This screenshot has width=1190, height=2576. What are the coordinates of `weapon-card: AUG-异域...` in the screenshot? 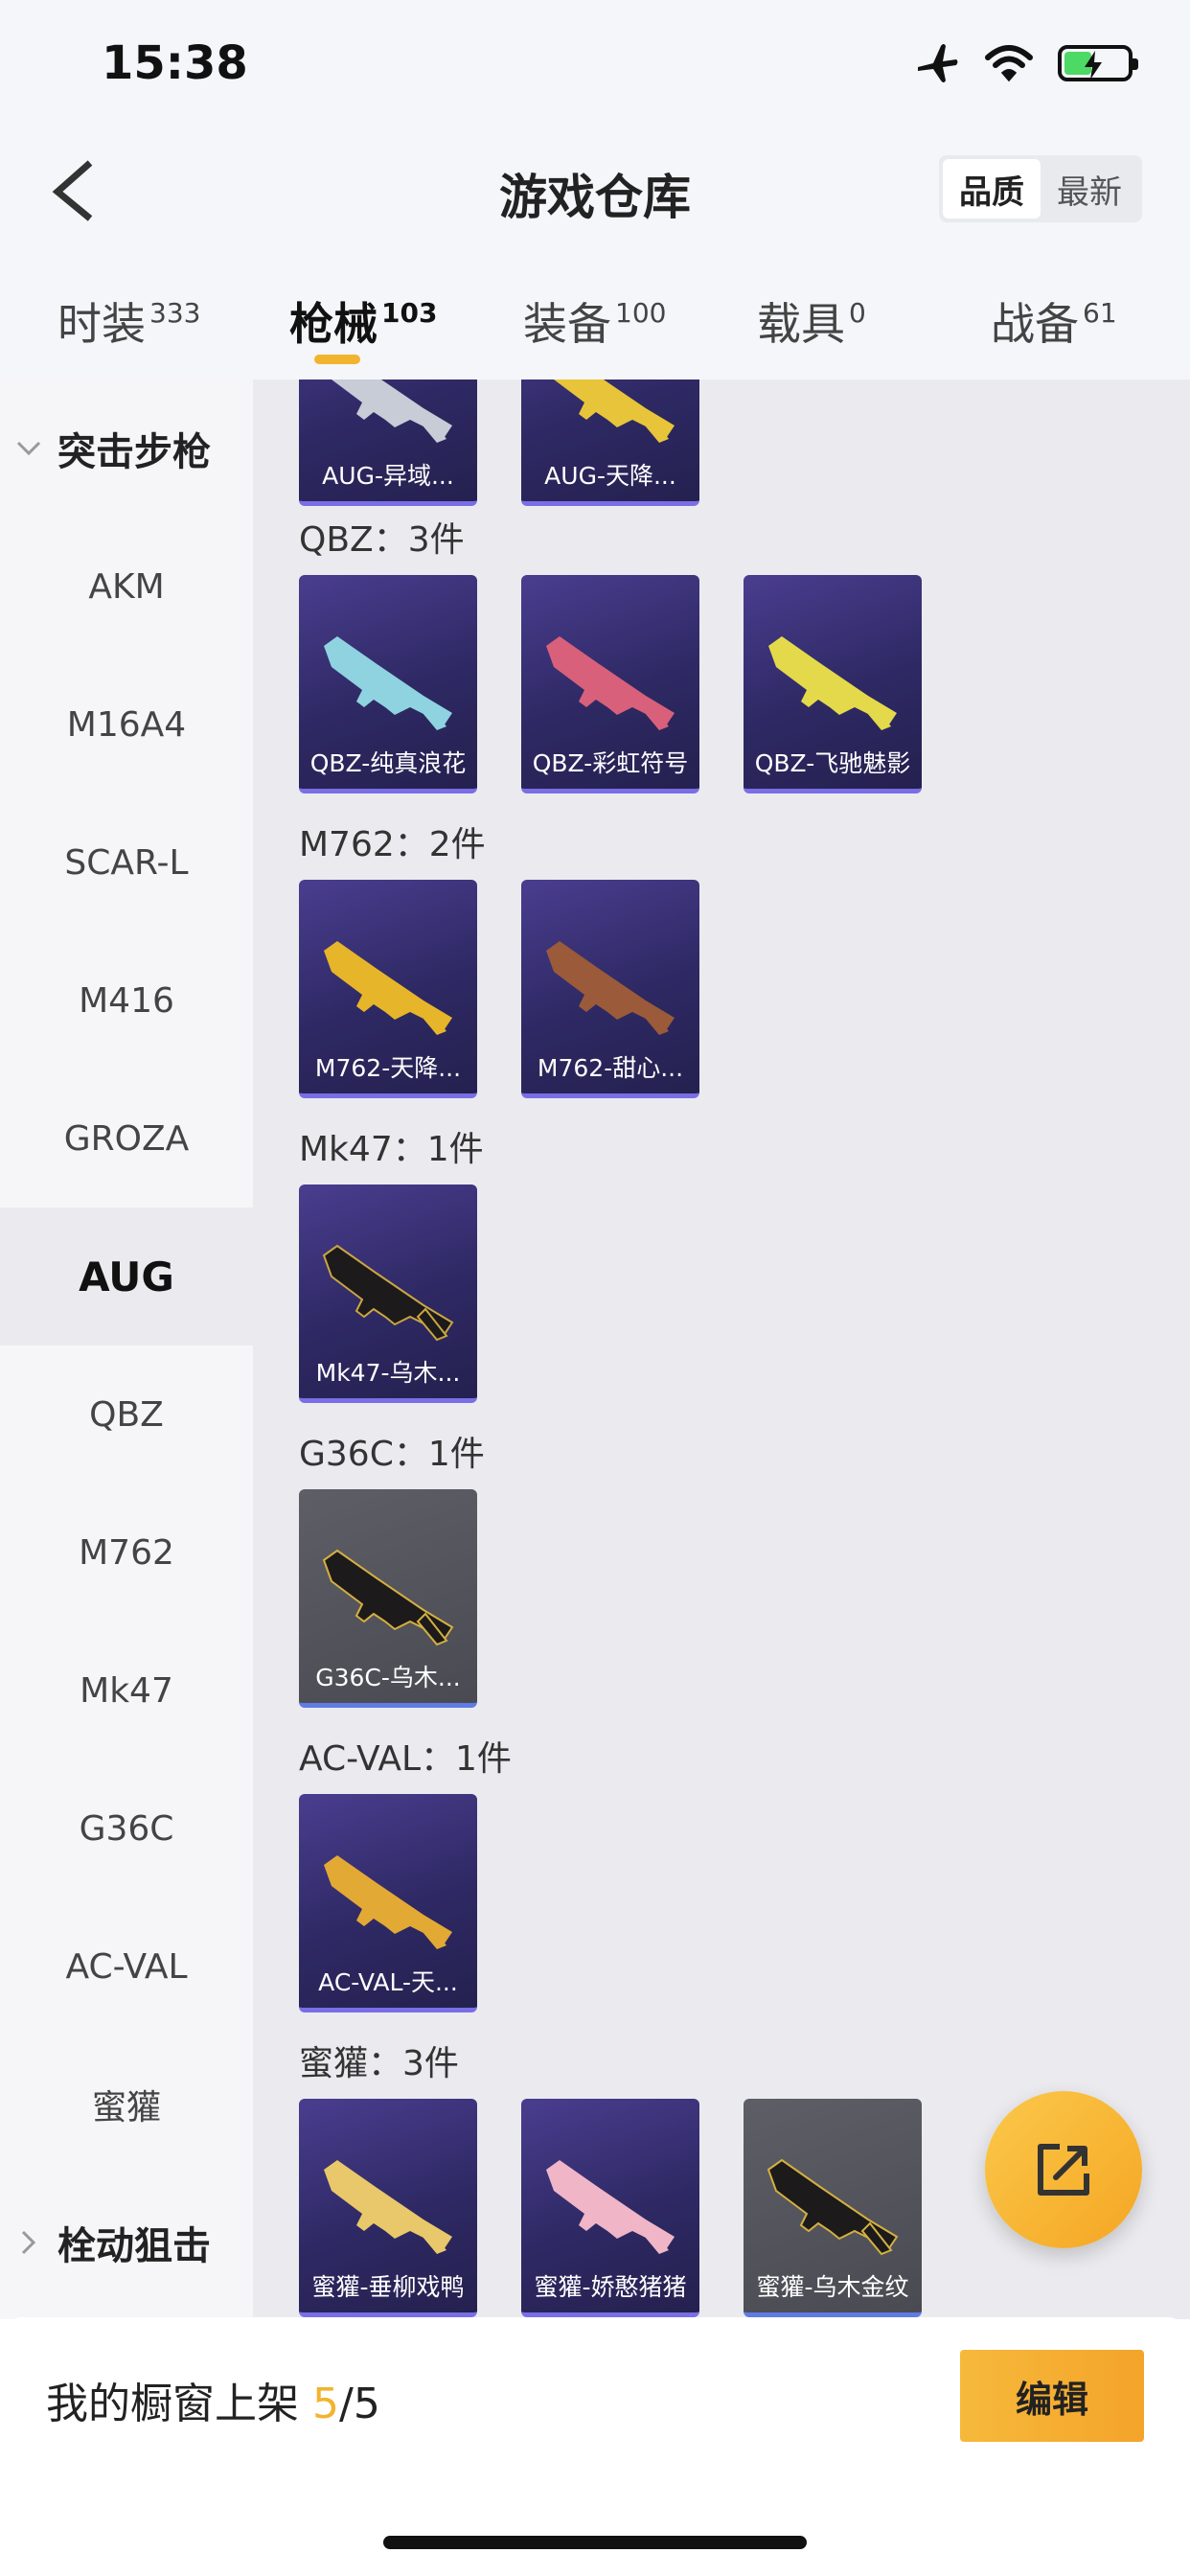 It's located at (388, 443).